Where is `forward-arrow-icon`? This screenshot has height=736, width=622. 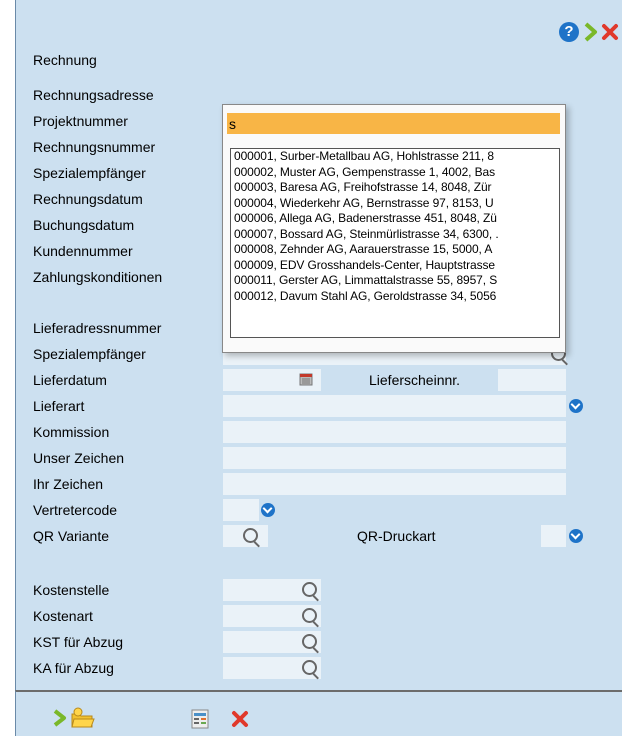
forward-arrow-icon is located at coordinates (60, 718).